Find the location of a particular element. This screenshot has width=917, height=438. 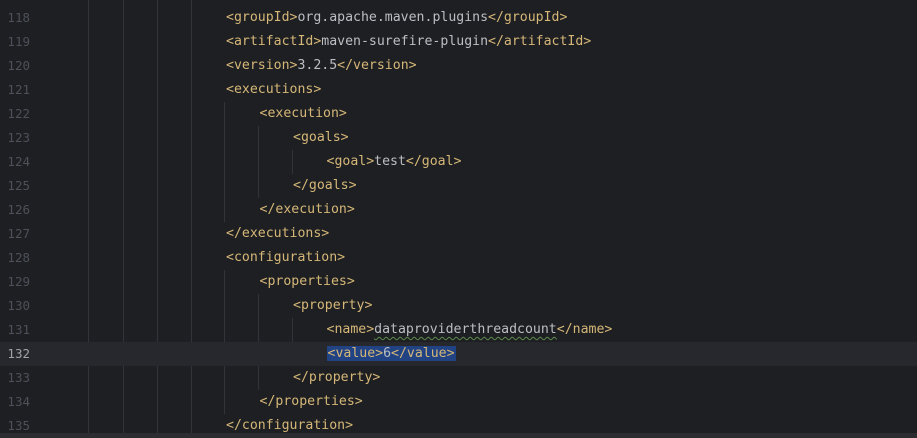

xml-tag: </executions> is located at coordinates (278, 233).